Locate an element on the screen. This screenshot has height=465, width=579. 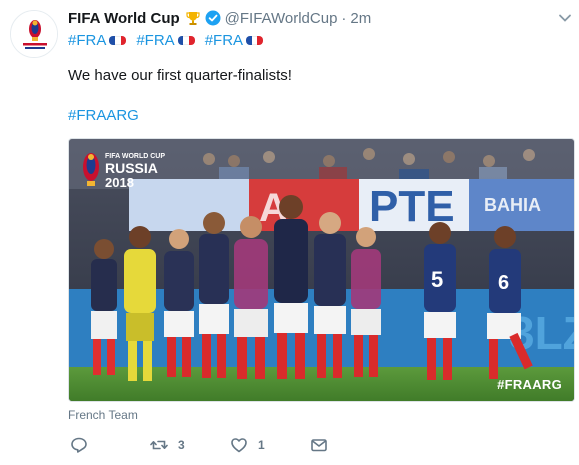
hashtag-link-fraarg: #FRAARG is located at coordinates (103, 115).